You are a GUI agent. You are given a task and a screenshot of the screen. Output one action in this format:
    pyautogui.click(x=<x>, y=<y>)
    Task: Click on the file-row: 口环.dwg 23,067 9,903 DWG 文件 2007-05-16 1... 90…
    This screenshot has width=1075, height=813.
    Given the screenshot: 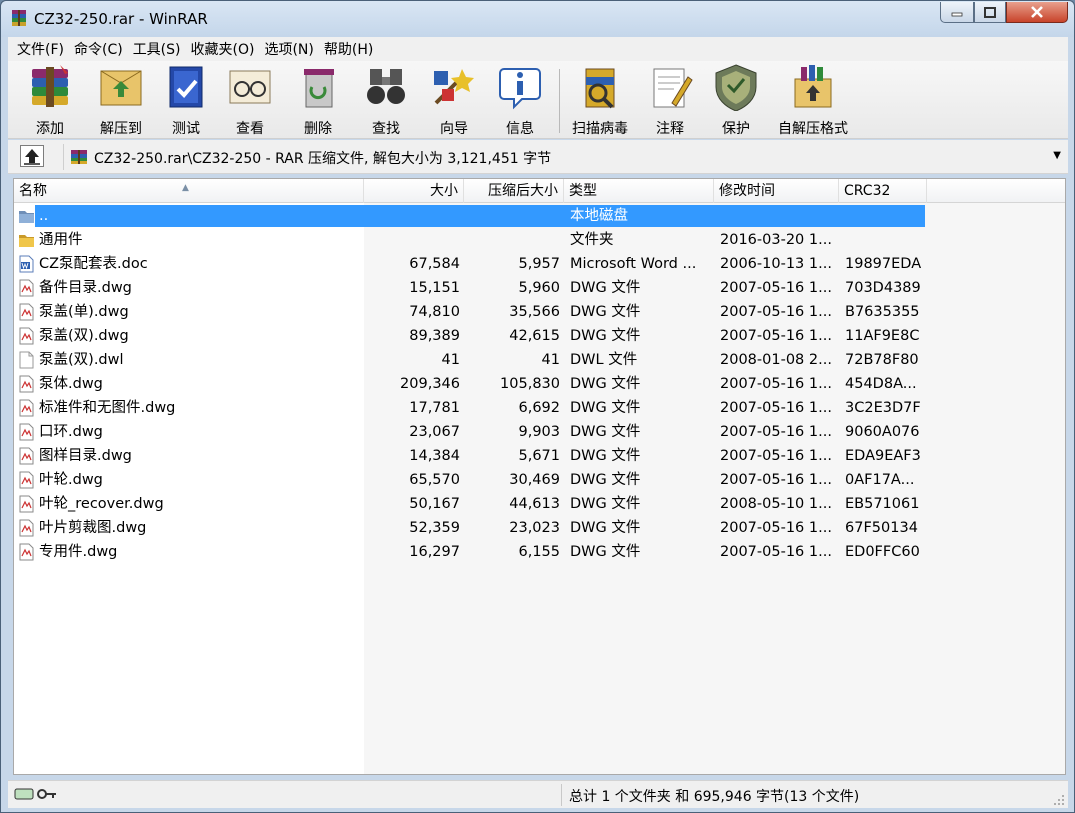 What is the action you would take?
    pyautogui.click(x=539, y=432)
    